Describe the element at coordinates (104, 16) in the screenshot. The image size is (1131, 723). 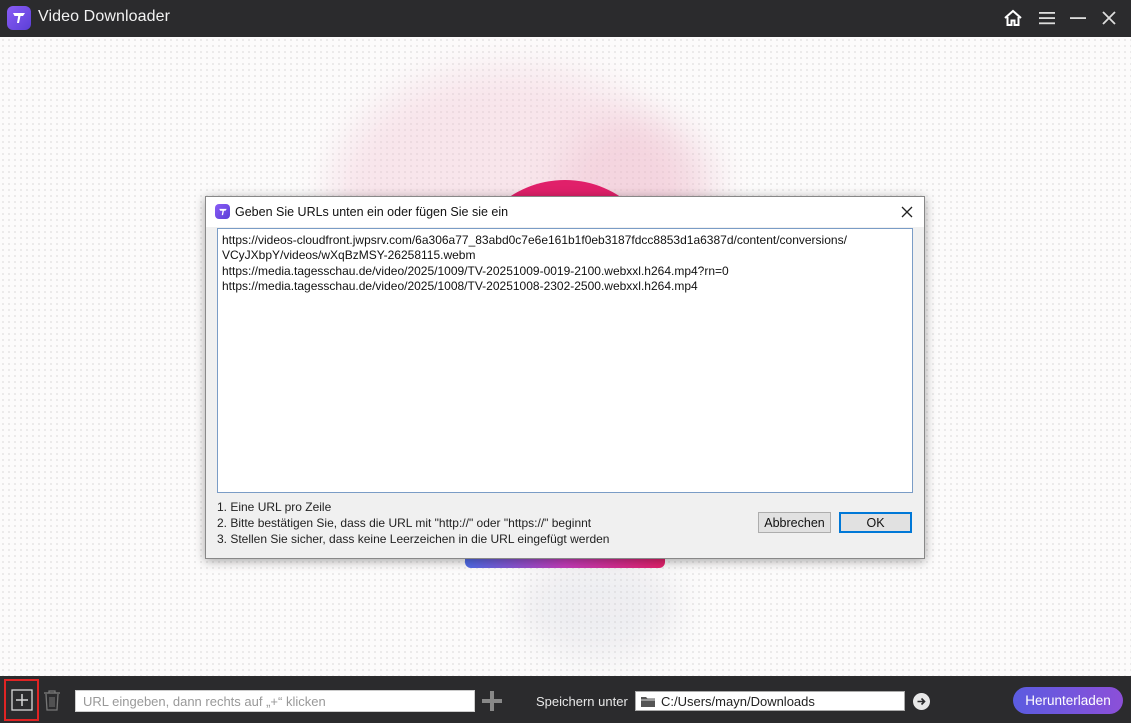
I see `app-title: Video Downloader` at that location.